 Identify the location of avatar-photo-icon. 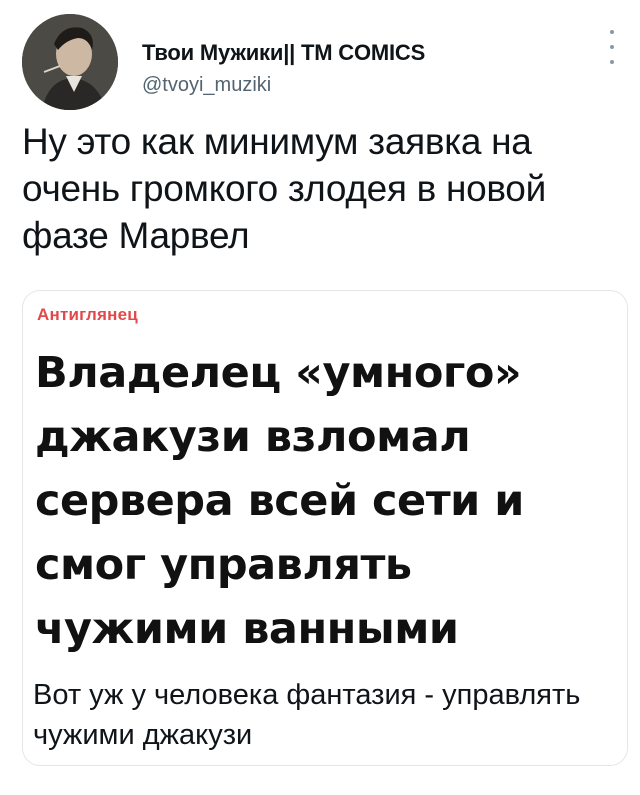
(70, 62).